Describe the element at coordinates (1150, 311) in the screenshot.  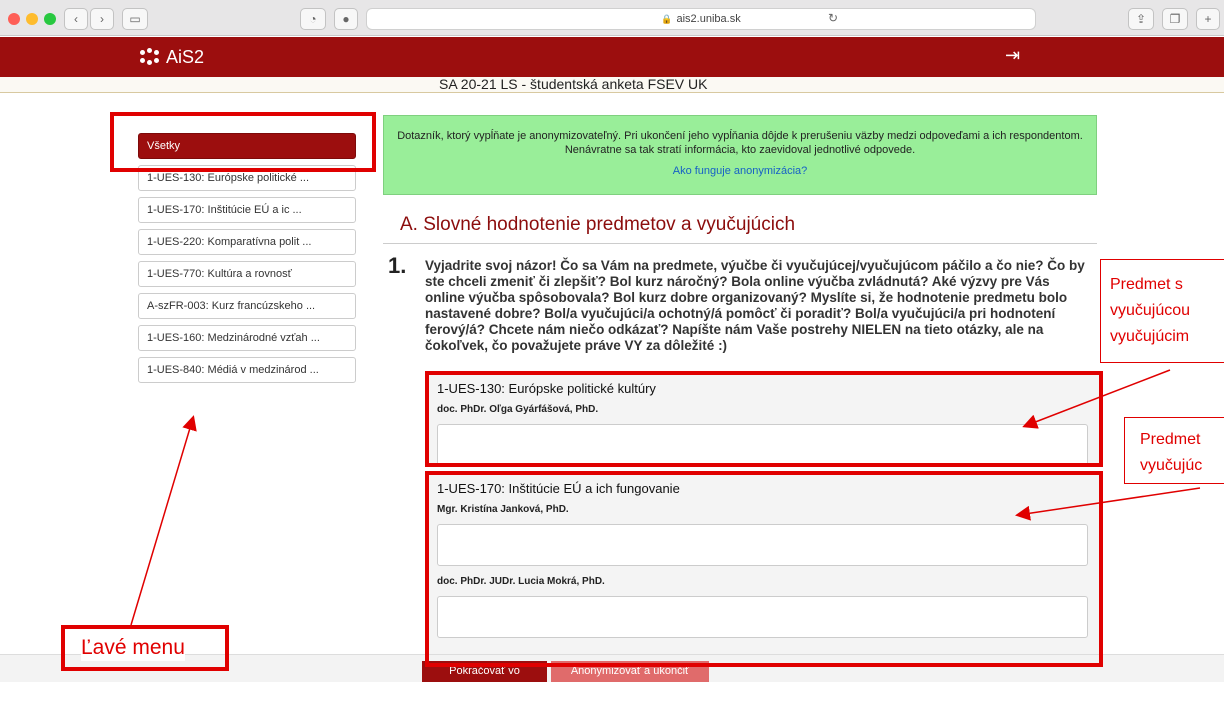
I see `annotation-callout-1-line2: vyučujúcou` at that location.